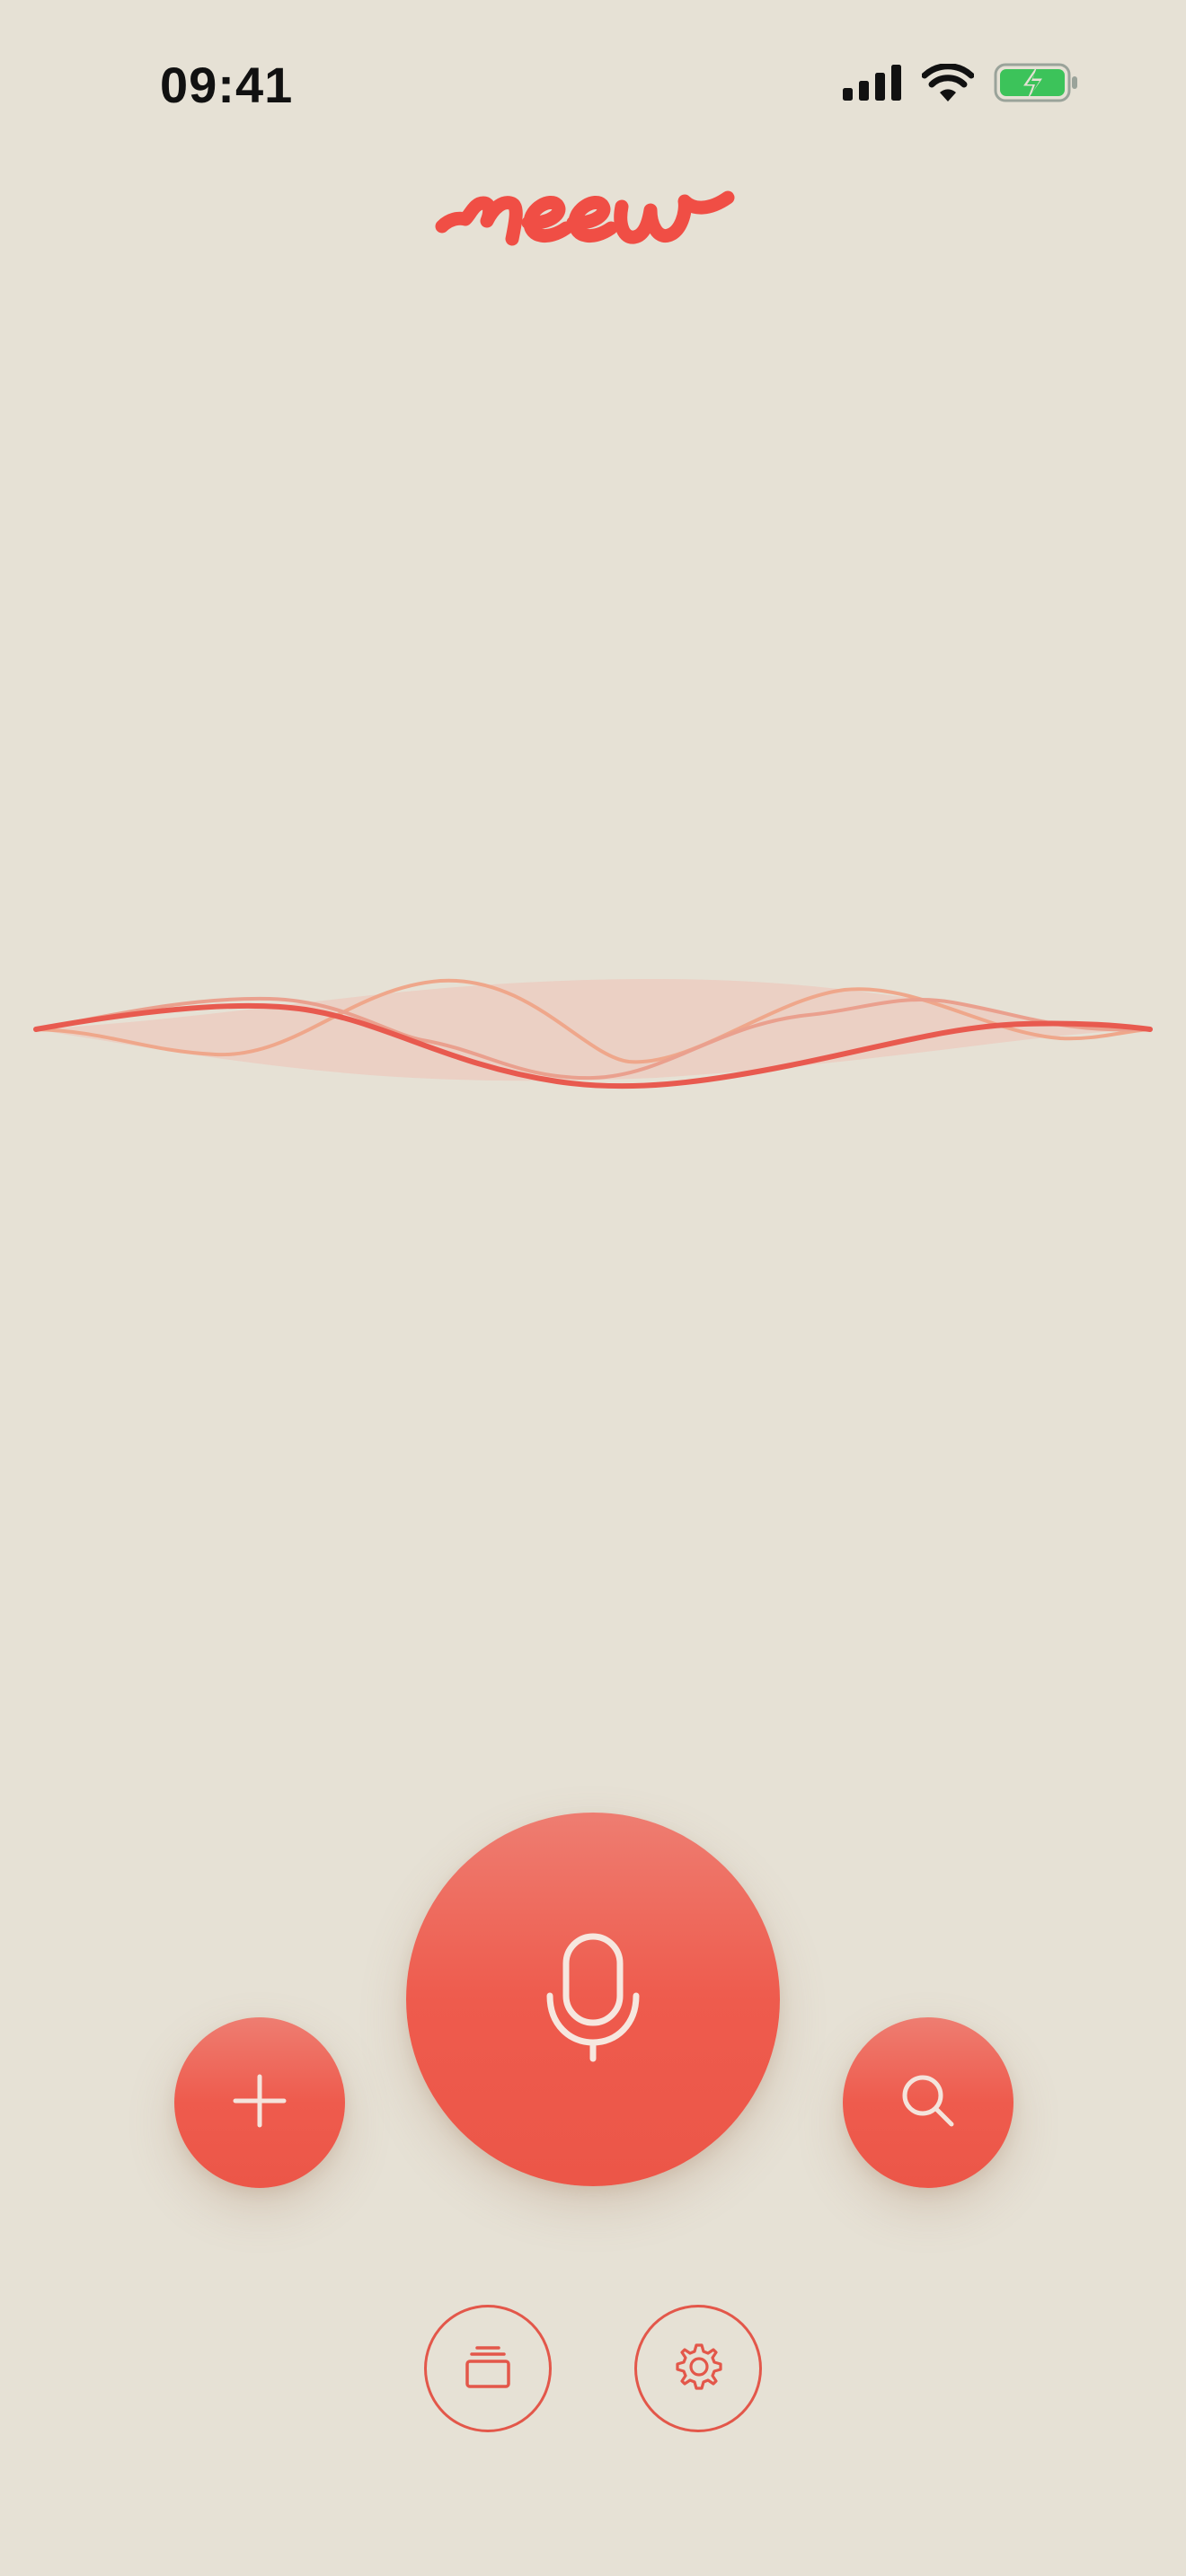 The image size is (1186, 2576). I want to click on search-icon, so click(928, 2103).